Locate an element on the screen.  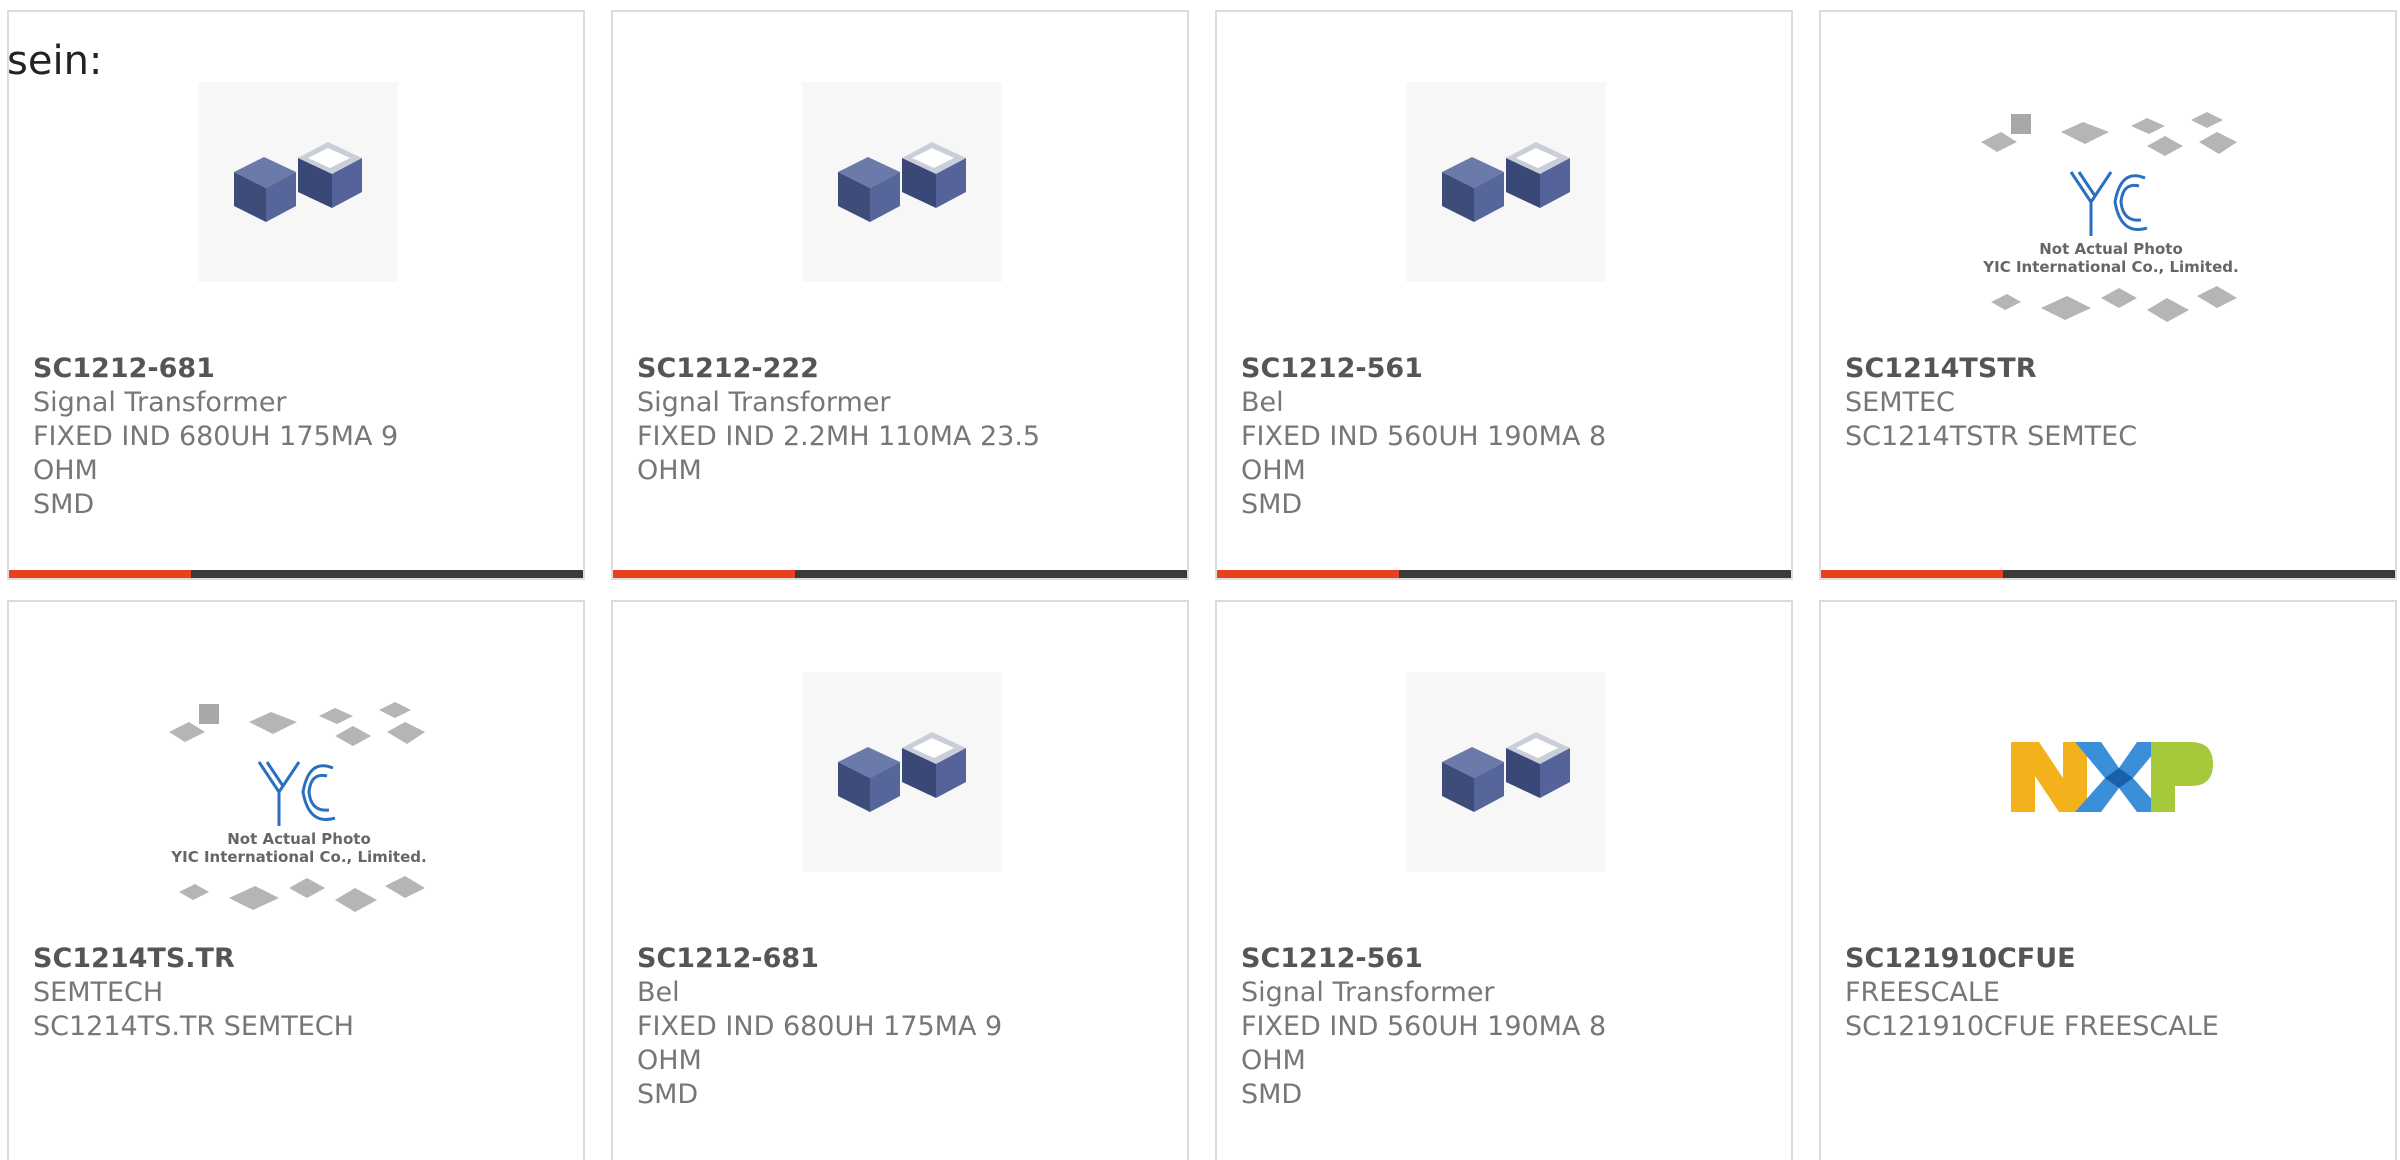
part-number: SC1214TSTR is located at coordinates (2060, 369).